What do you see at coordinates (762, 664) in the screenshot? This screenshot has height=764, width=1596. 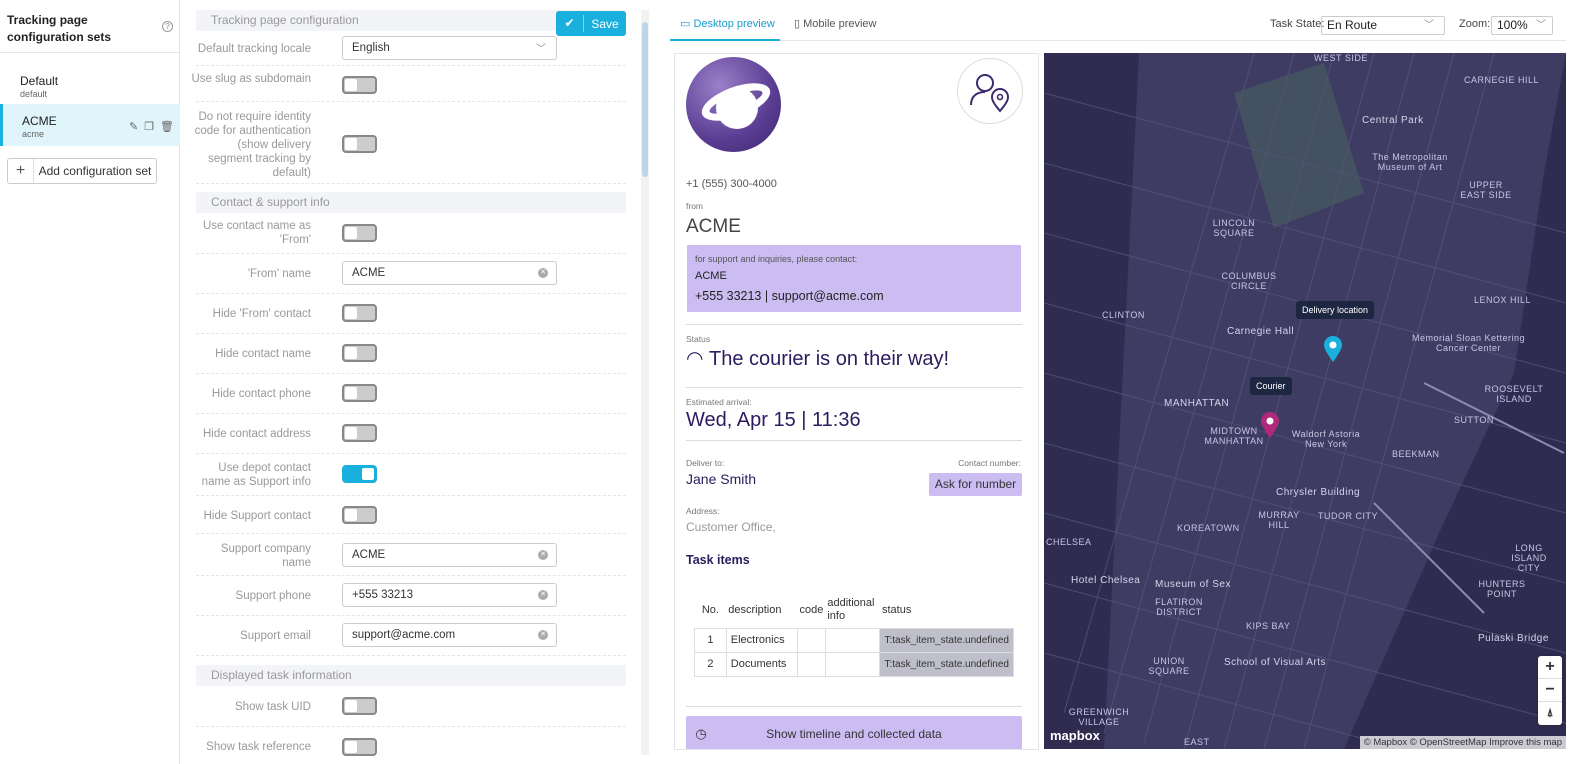 I see `item-description: Documents` at bounding box center [762, 664].